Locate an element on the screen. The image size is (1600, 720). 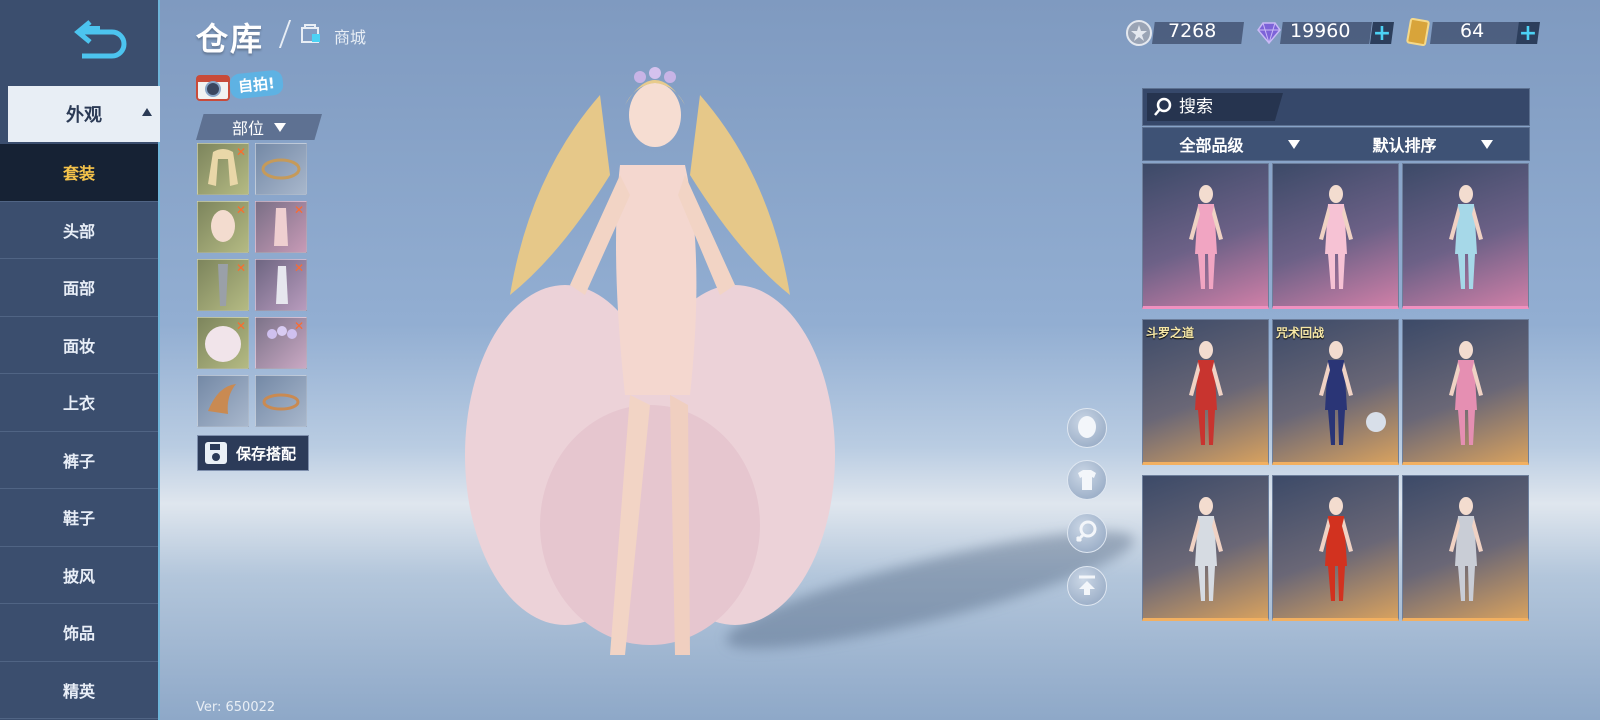
collab-tag: 咒术回战 is located at coordinates (1300, 333).